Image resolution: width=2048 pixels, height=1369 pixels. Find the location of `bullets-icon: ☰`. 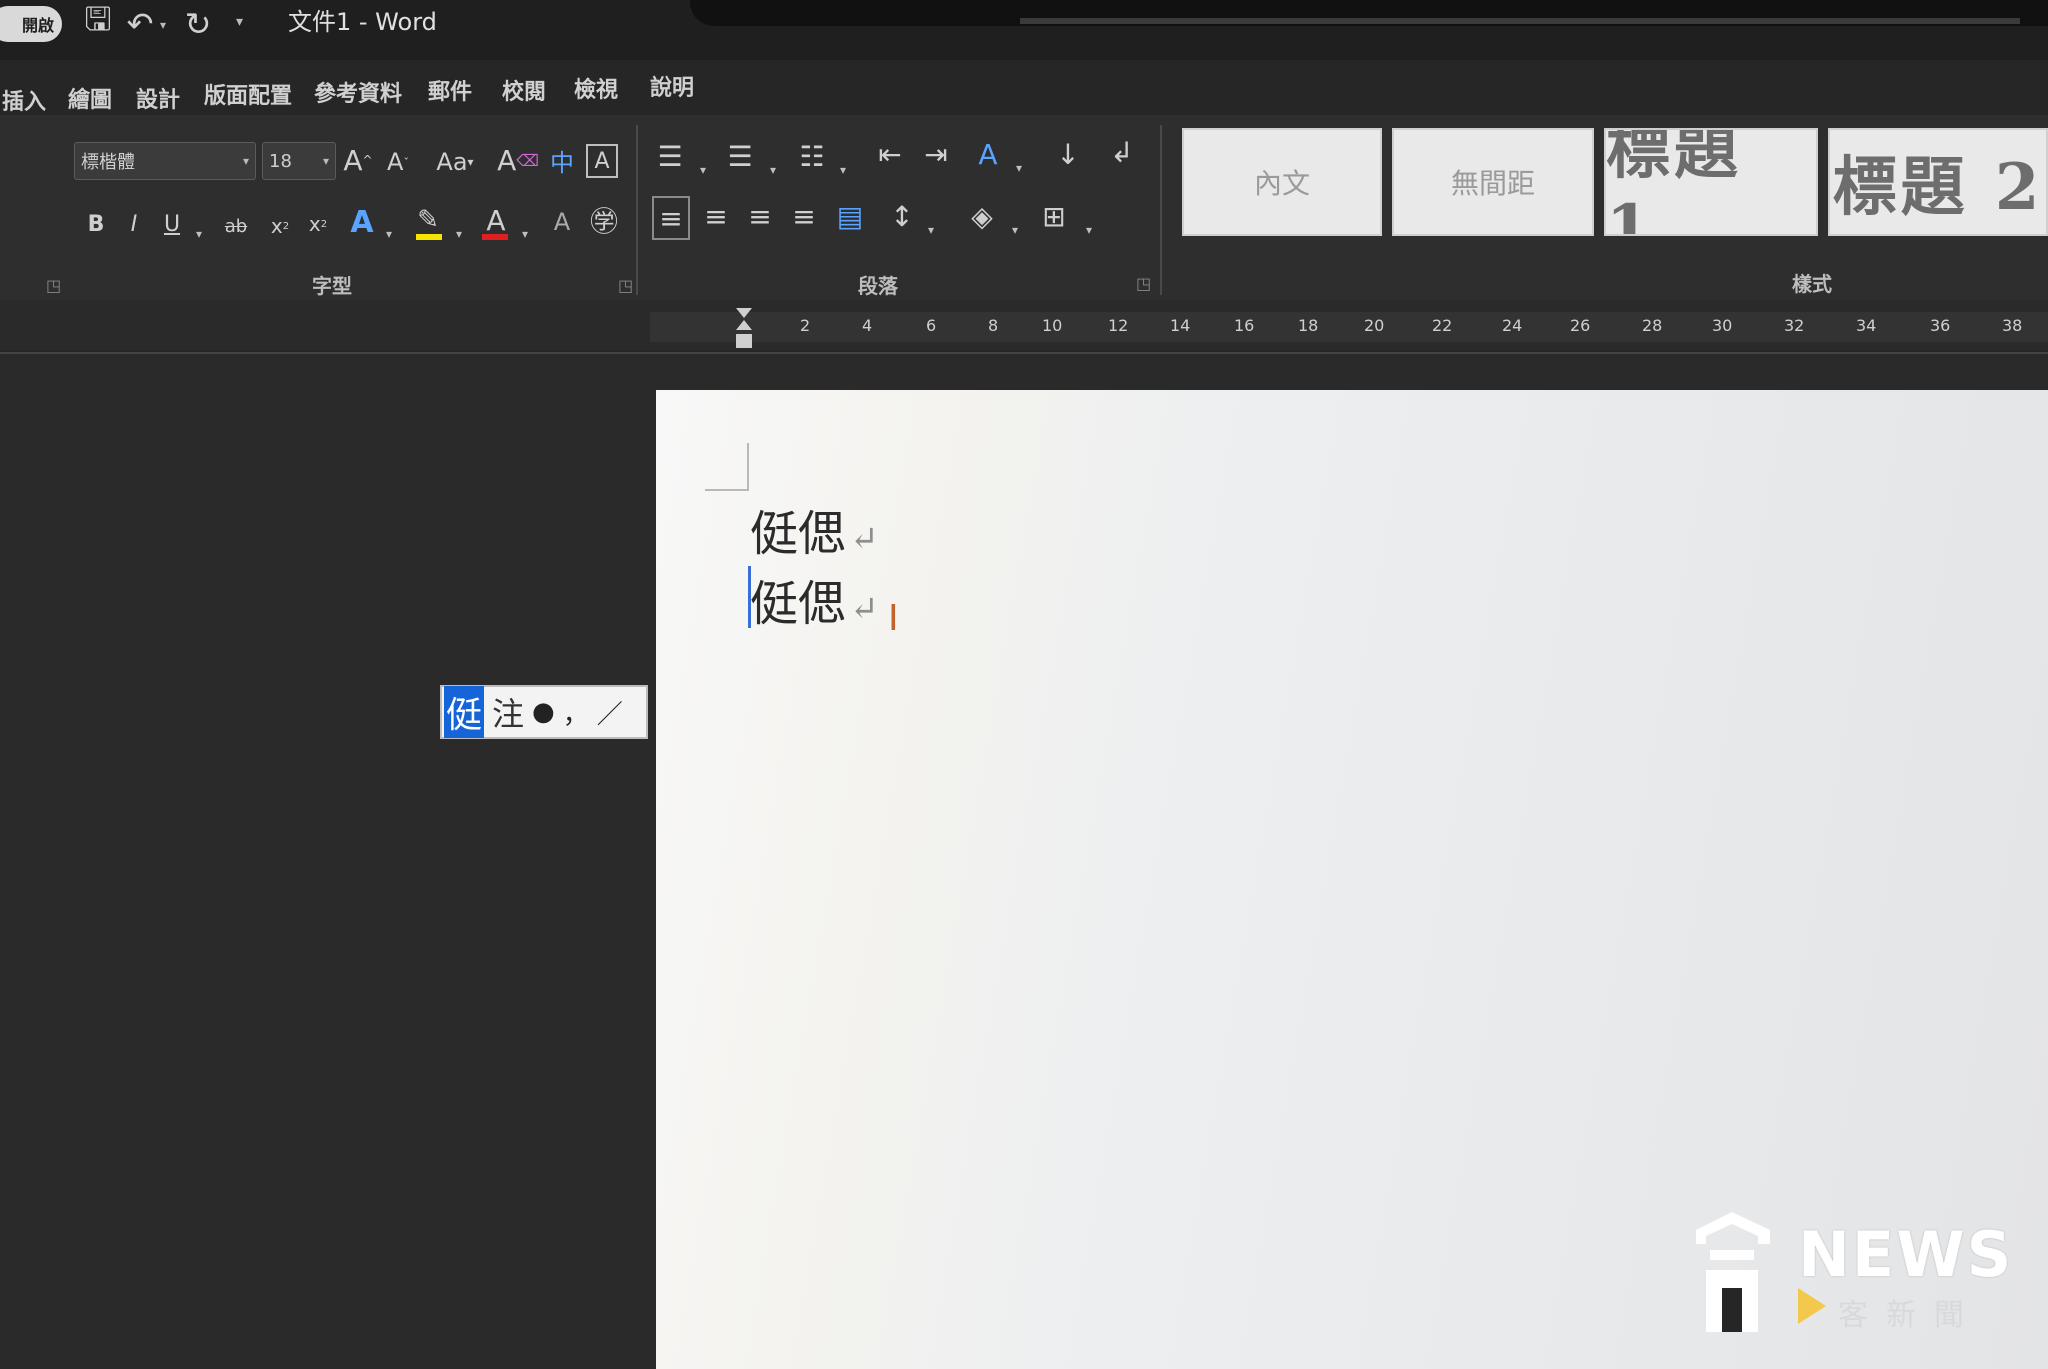

bullets-icon: ☰ is located at coordinates (670, 156).